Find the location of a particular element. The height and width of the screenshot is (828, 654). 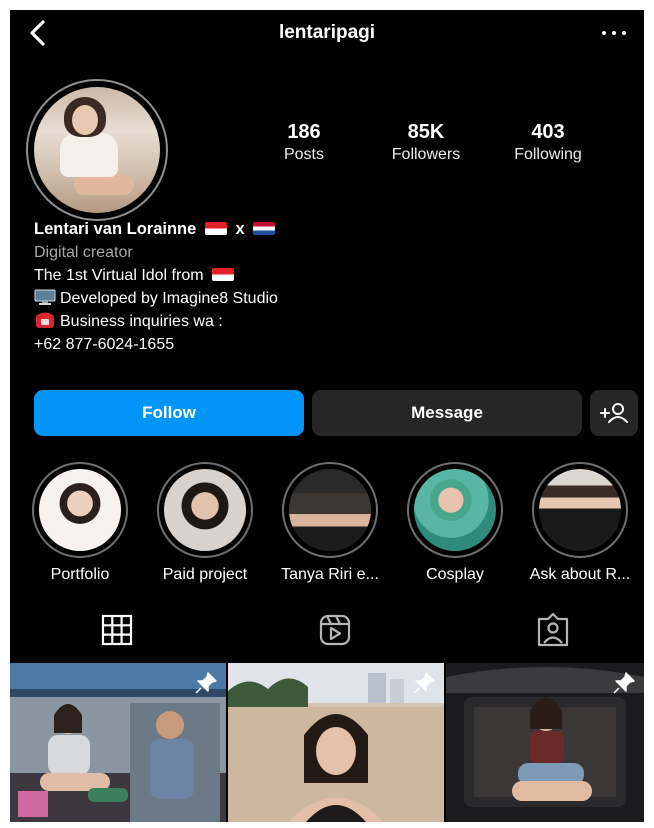

netherlands-flag-icon is located at coordinates (264, 228).